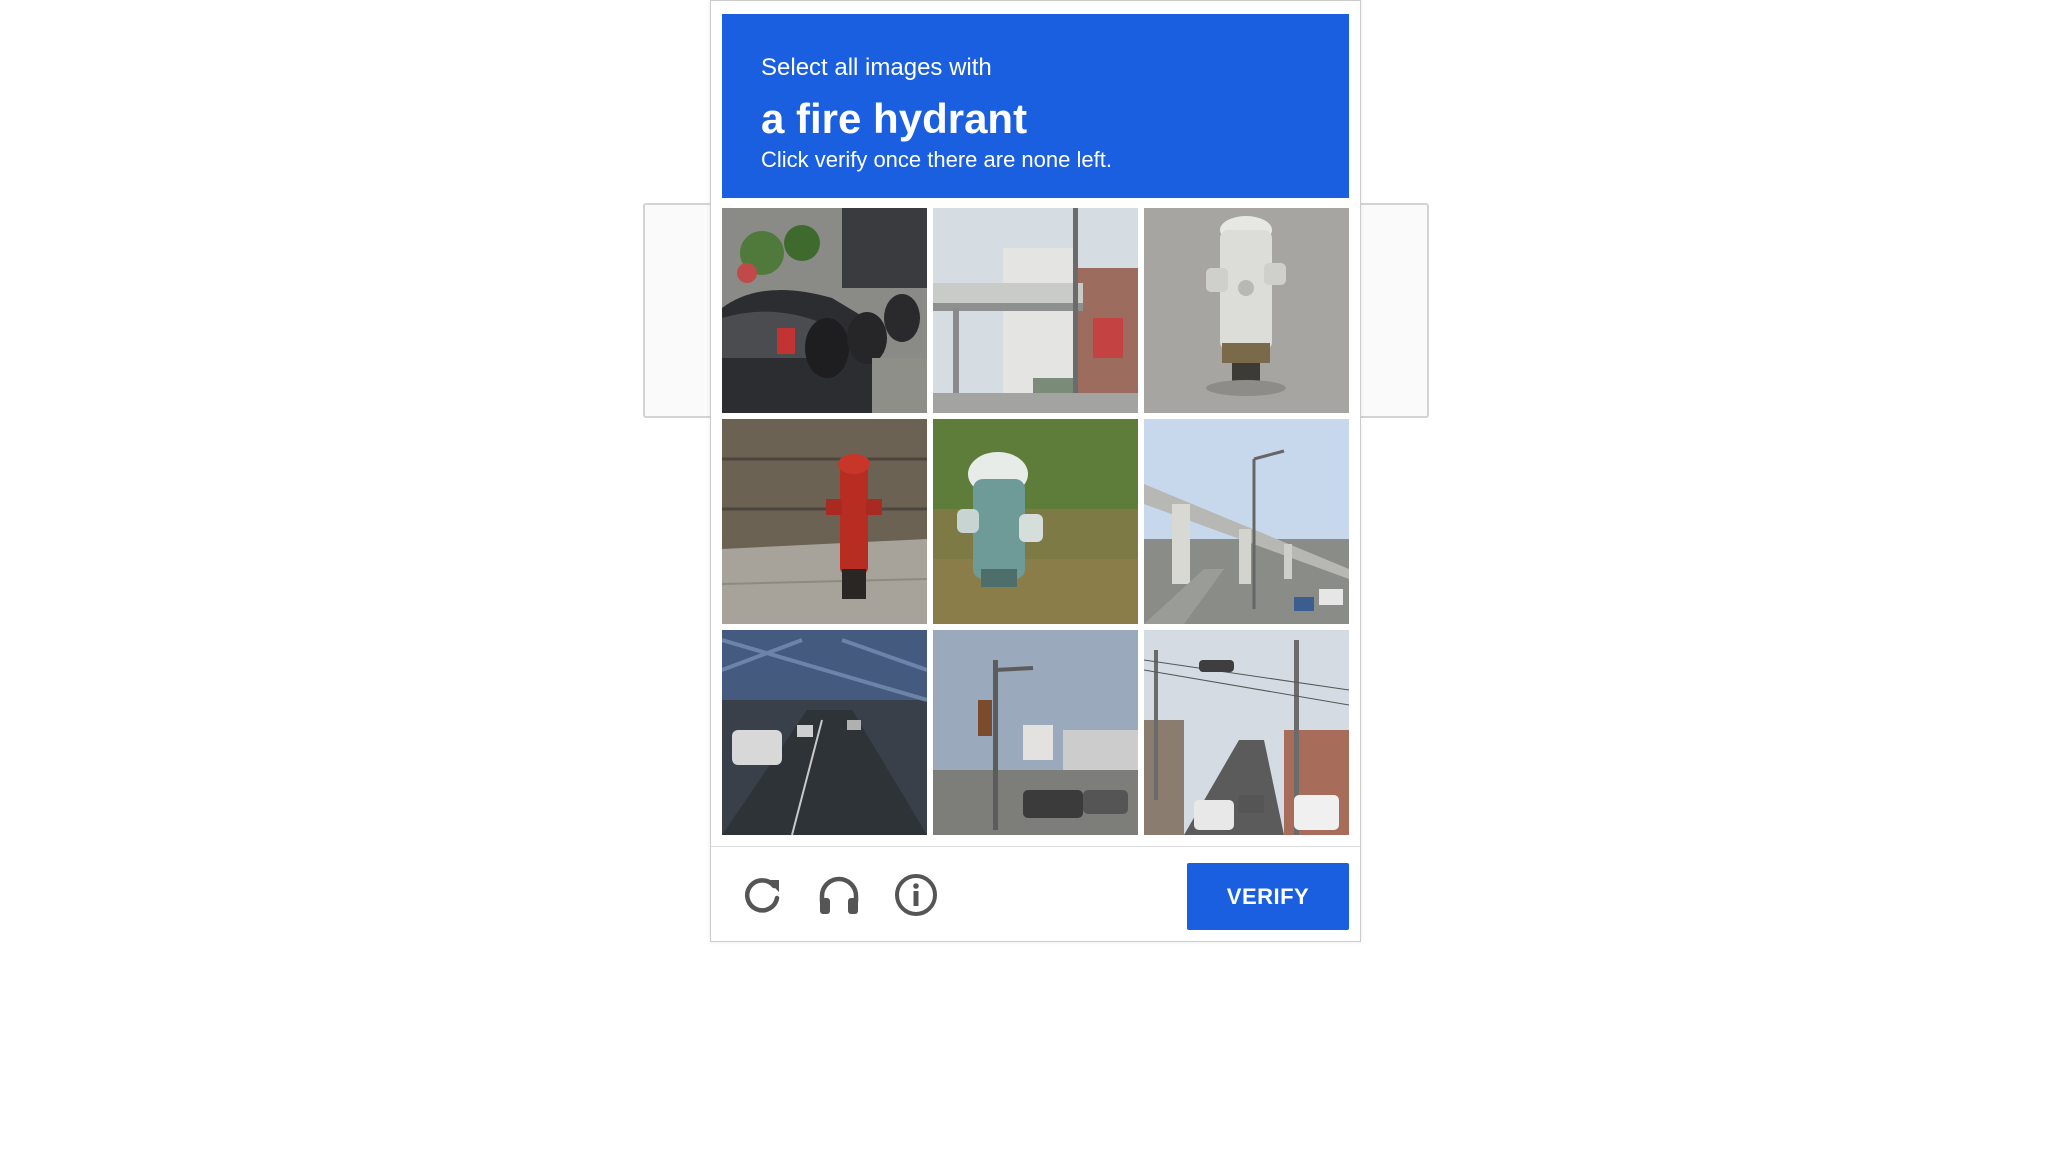 This screenshot has width=2048, height=1152. What do you see at coordinates (916, 895) in the screenshot?
I see `info-icon` at bounding box center [916, 895].